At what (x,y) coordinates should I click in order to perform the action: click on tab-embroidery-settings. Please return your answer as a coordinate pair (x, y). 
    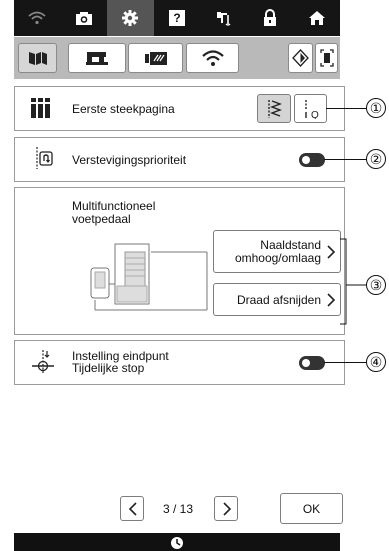
    Looking at the image, I should click on (155, 58).